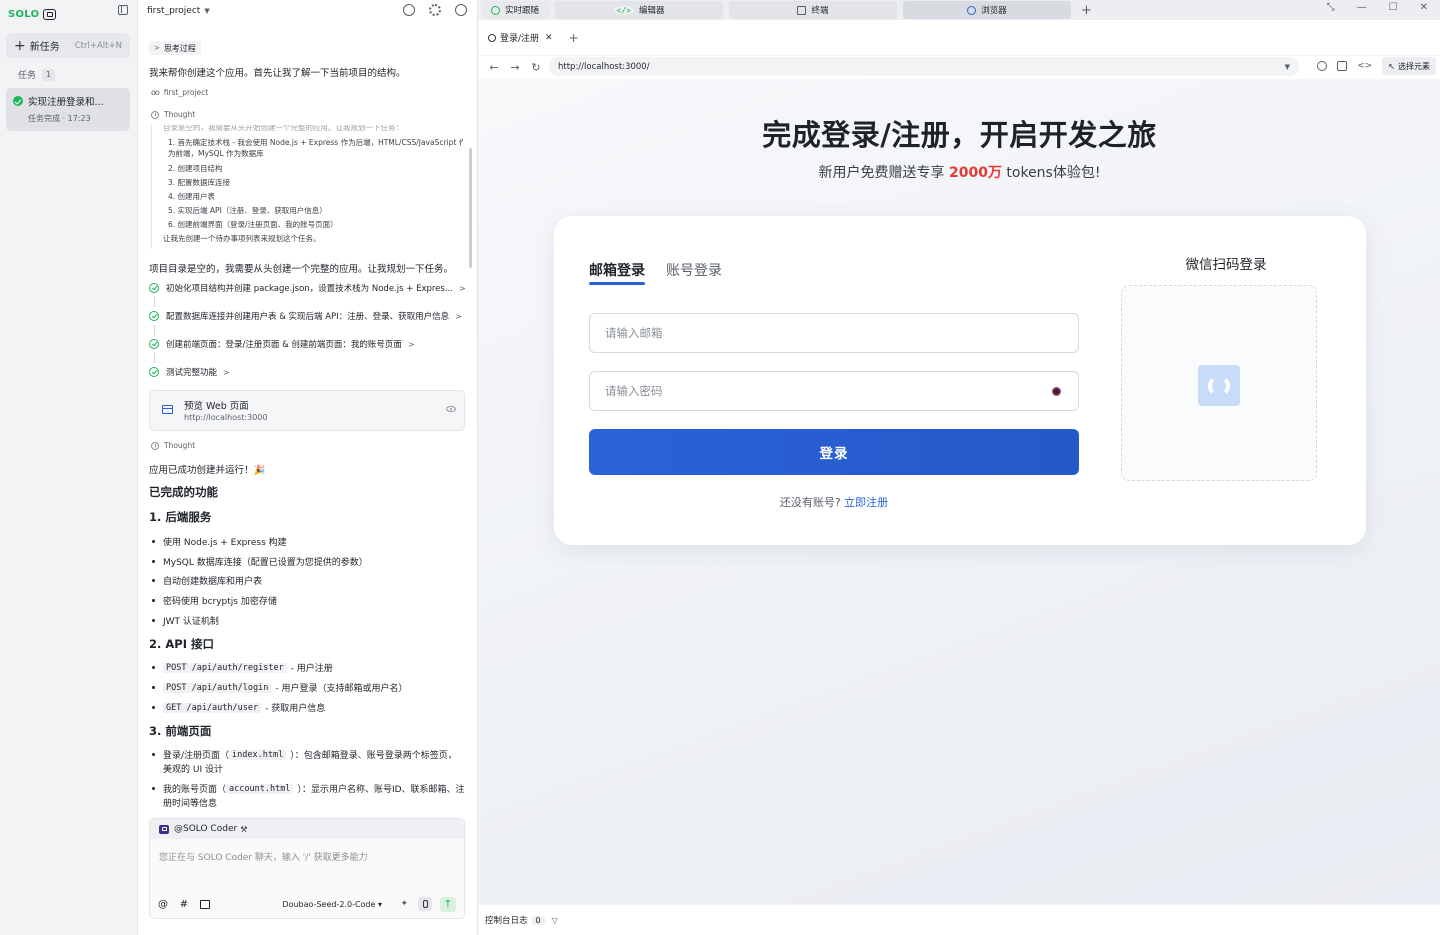 Image resolution: width=1440 pixels, height=935 pixels. What do you see at coordinates (226, 417) in the screenshot?
I see `preview-url: http://localhost:3000` at bounding box center [226, 417].